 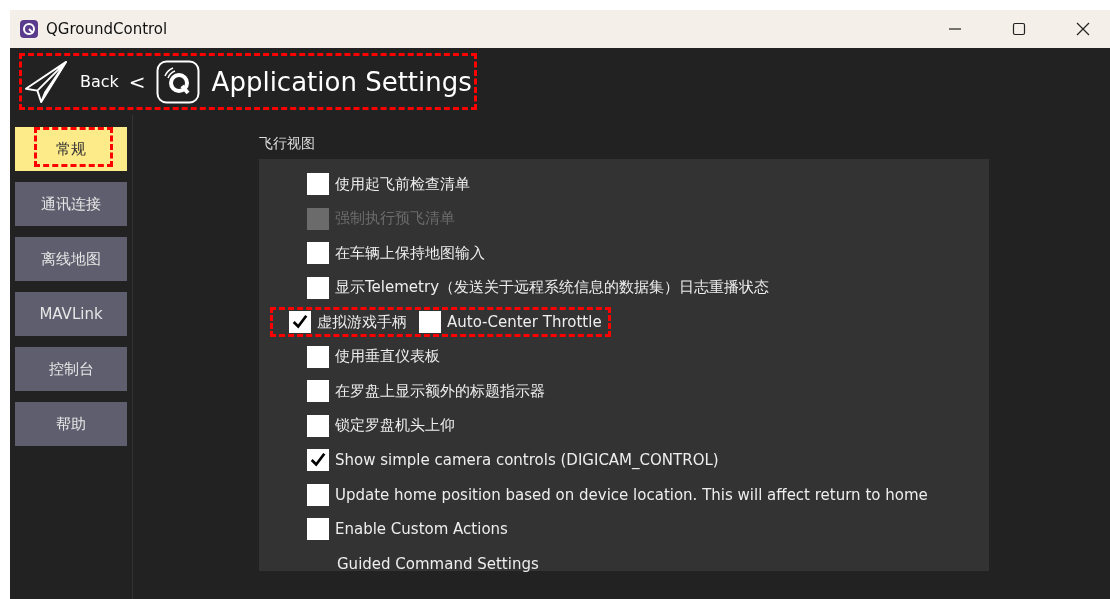 What do you see at coordinates (395, 426) in the screenshot?
I see `checkbox-label: 锁定罗盘机头上仰` at bounding box center [395, 426].